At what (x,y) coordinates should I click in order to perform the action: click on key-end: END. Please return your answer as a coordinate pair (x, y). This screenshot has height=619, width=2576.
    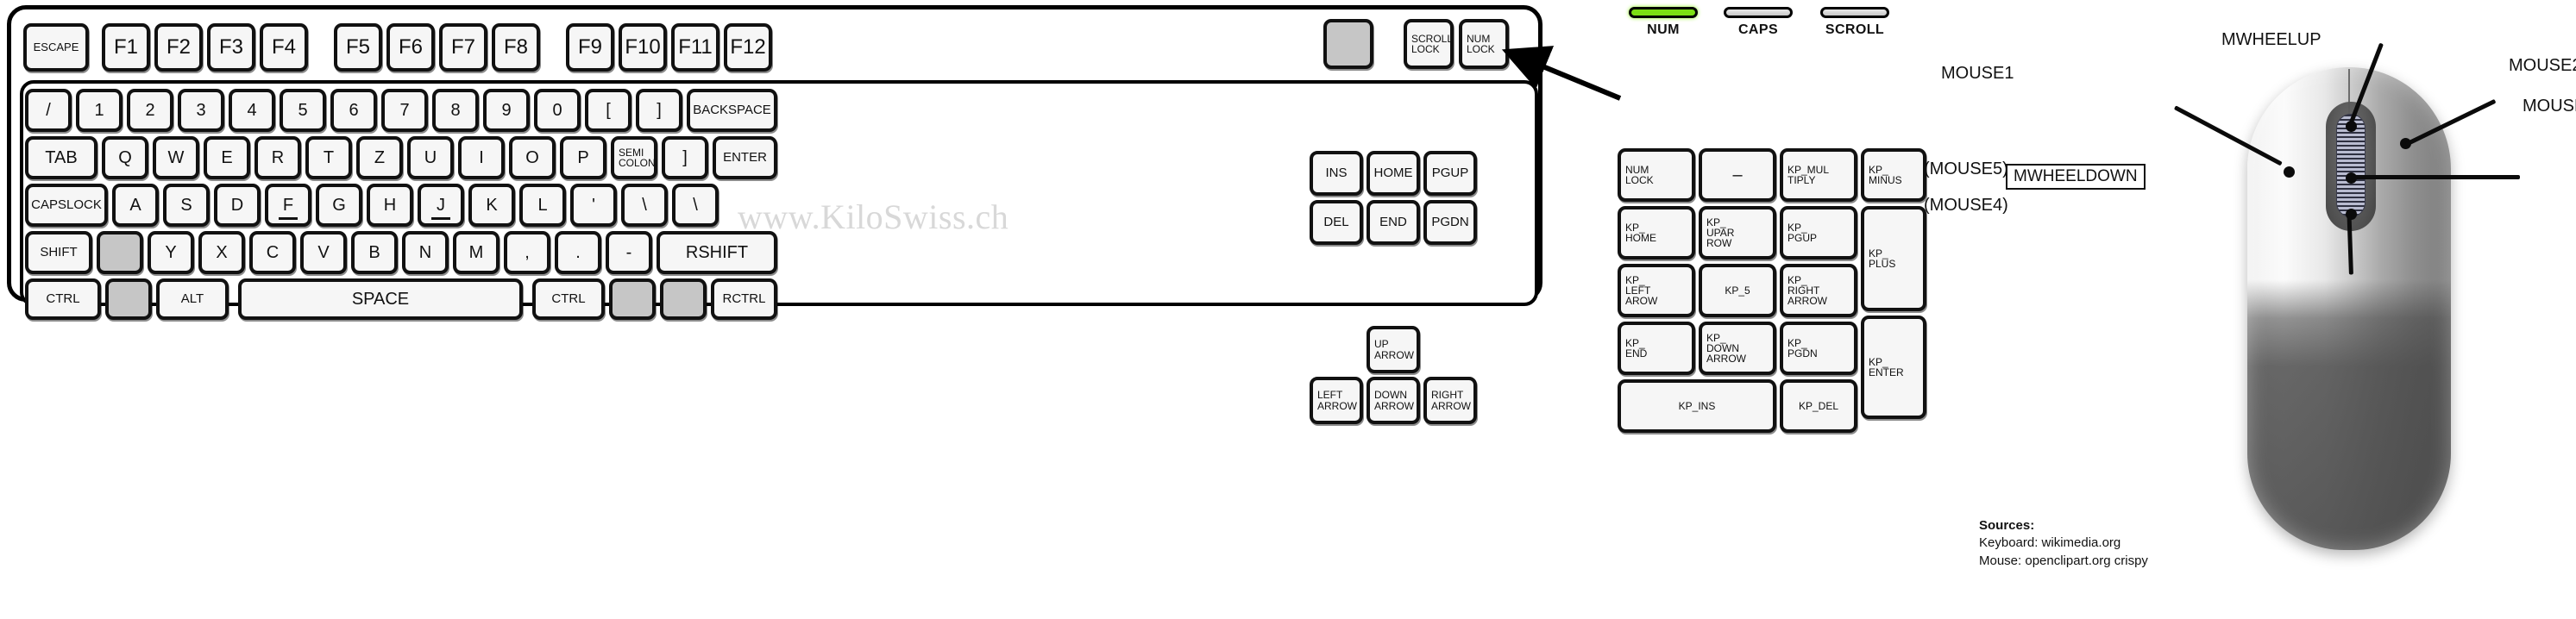
    Looking at the image, I should click on (1393, 222).